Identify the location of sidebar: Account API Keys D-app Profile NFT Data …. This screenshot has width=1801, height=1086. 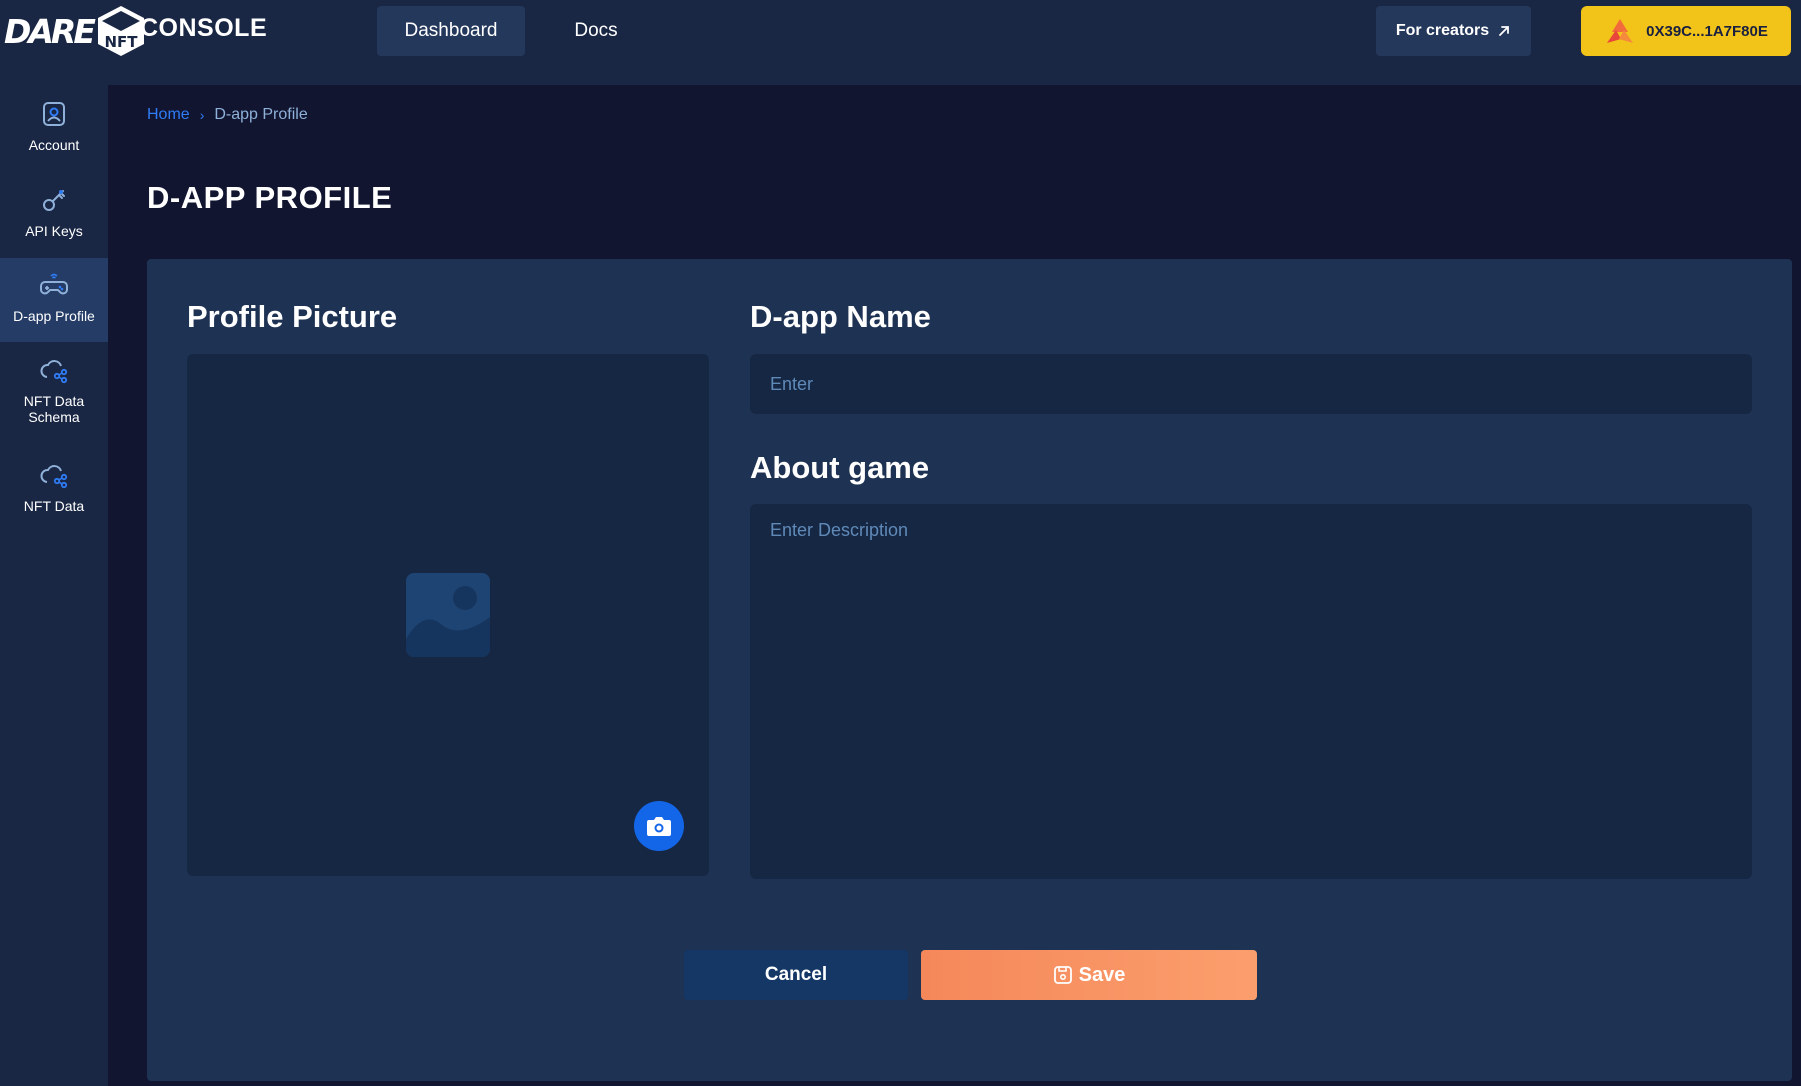
(54, 585).